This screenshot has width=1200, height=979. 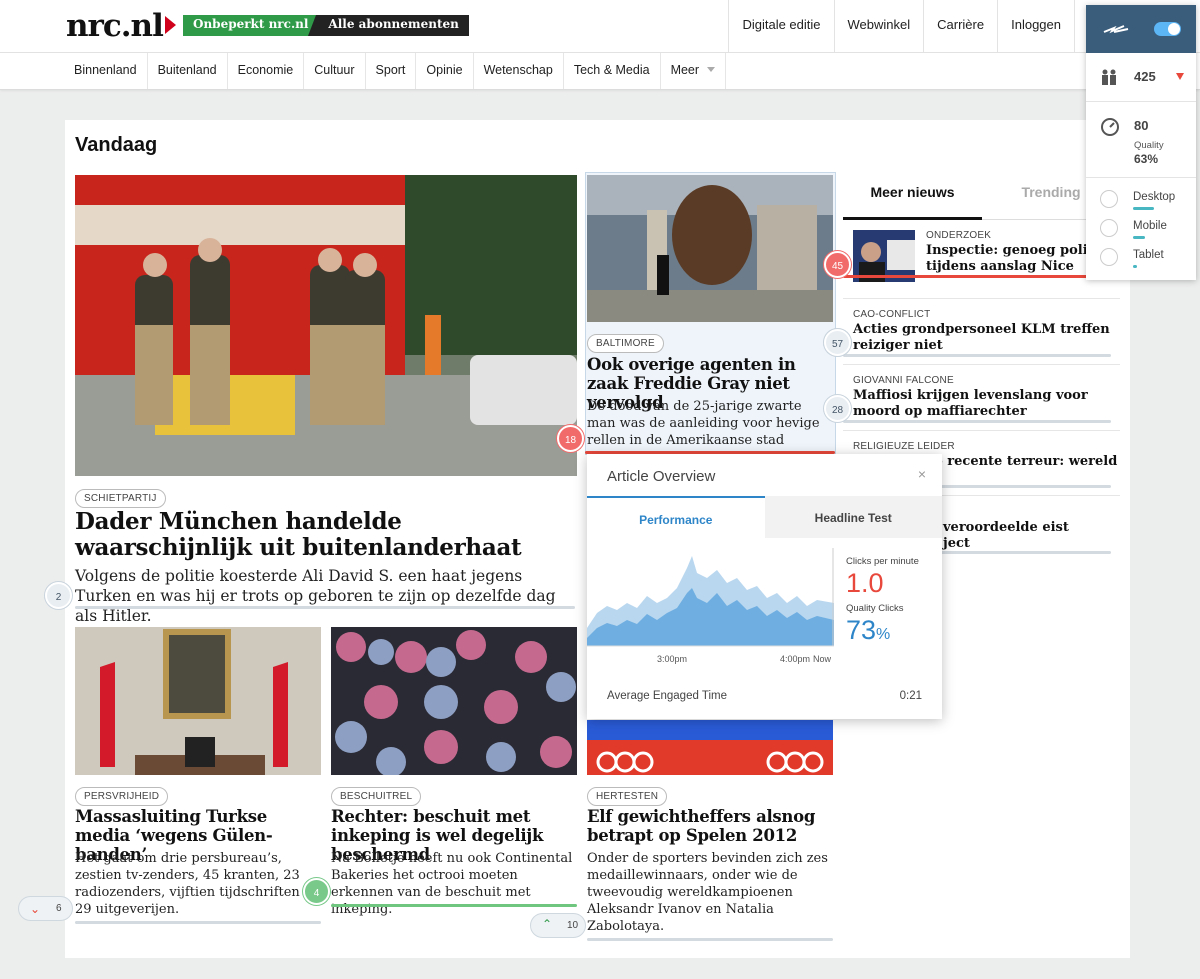 What do you see at coordinates (570, 438) in the screenshot?
I see `second-article-badge-red: 18` at bounding box center [570, 438].